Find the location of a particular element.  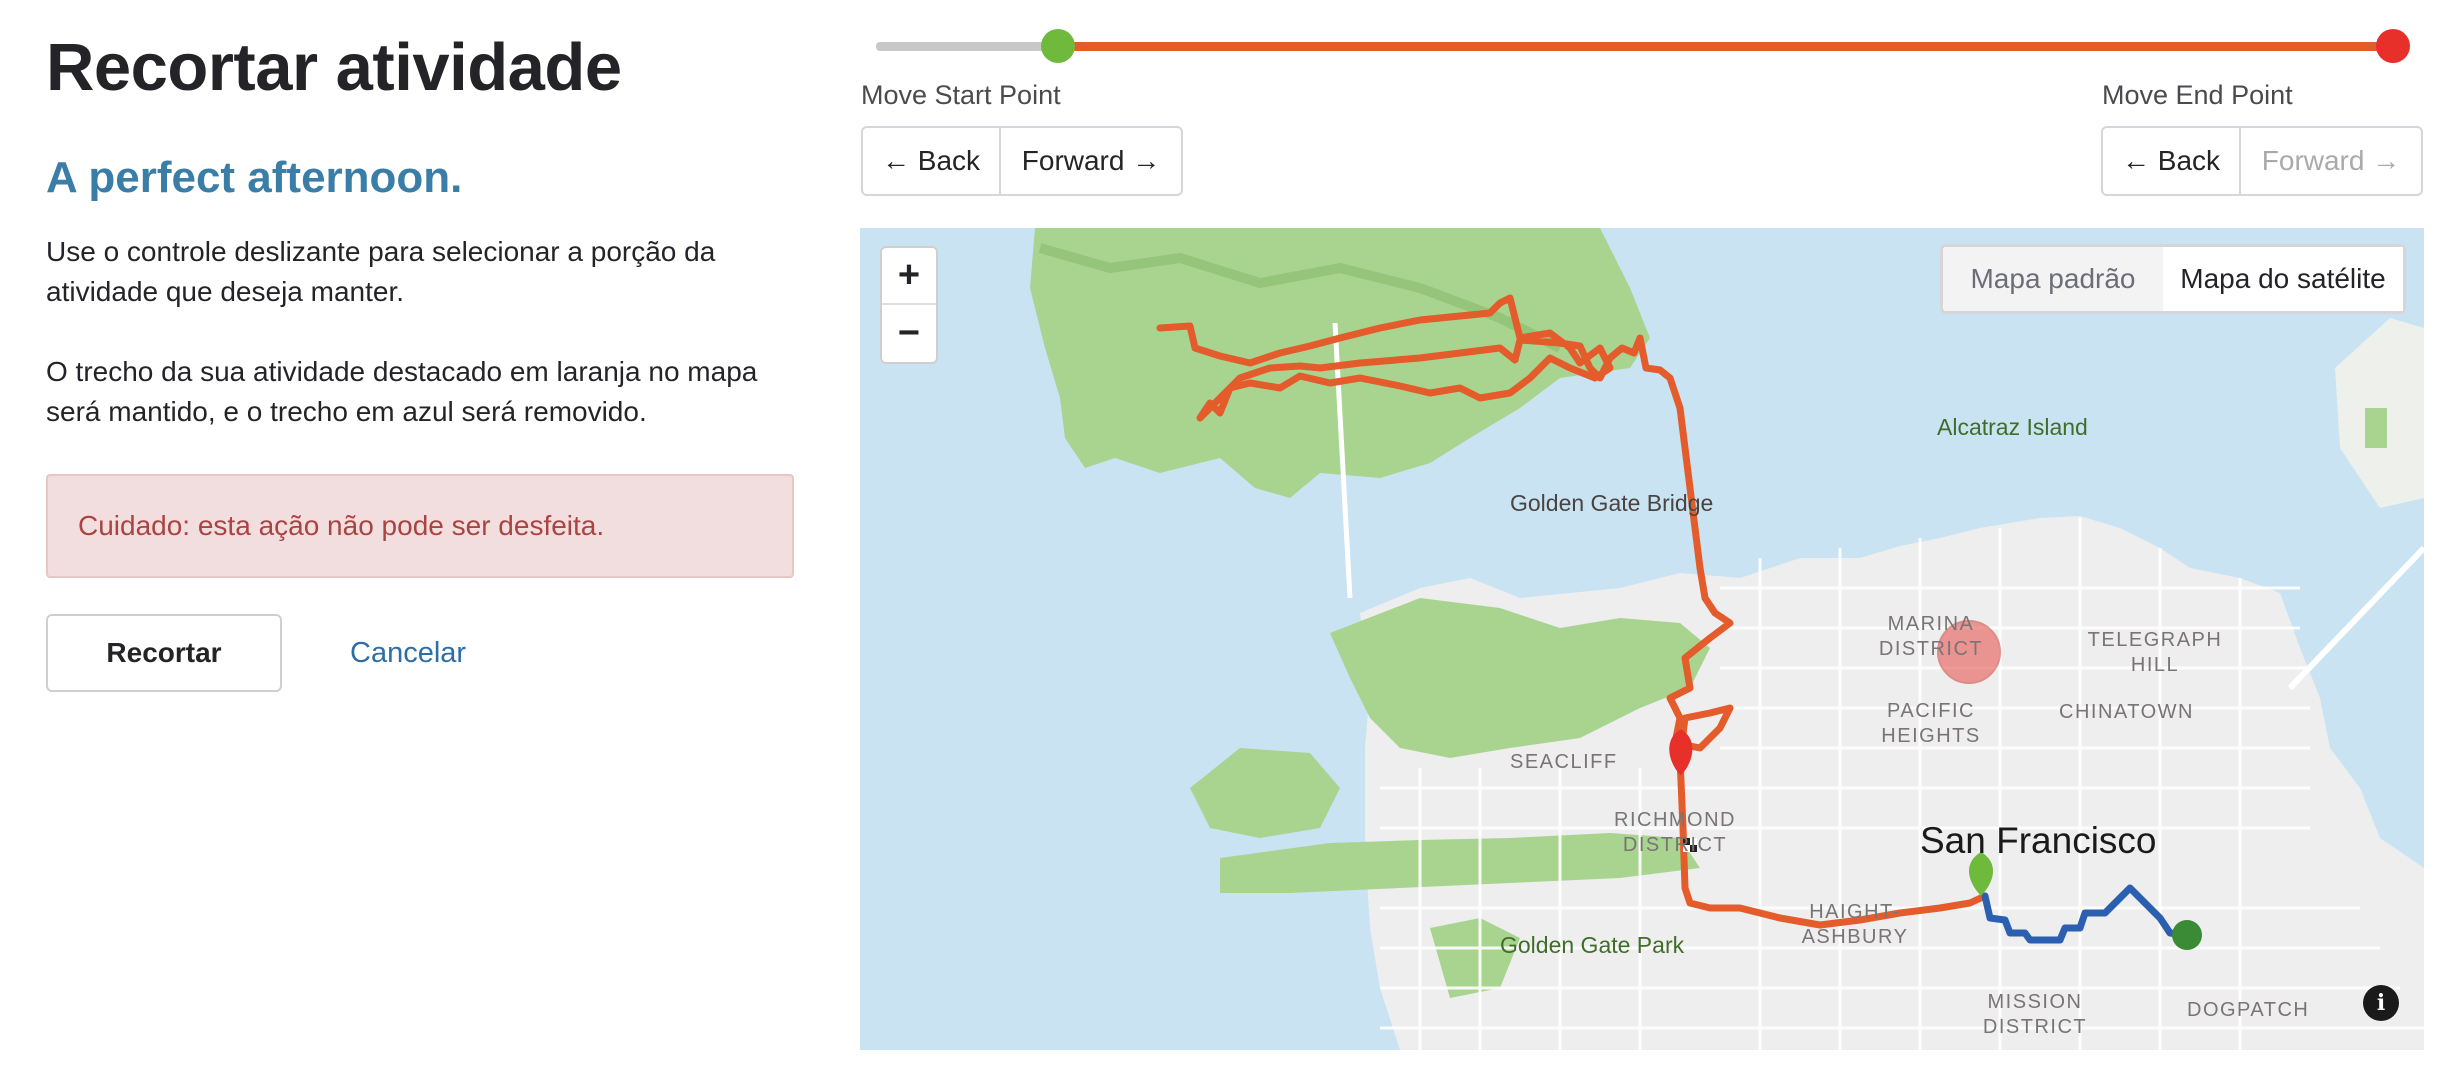

activity-title: A perfect afternoon. is located at coordinates (254, 177).